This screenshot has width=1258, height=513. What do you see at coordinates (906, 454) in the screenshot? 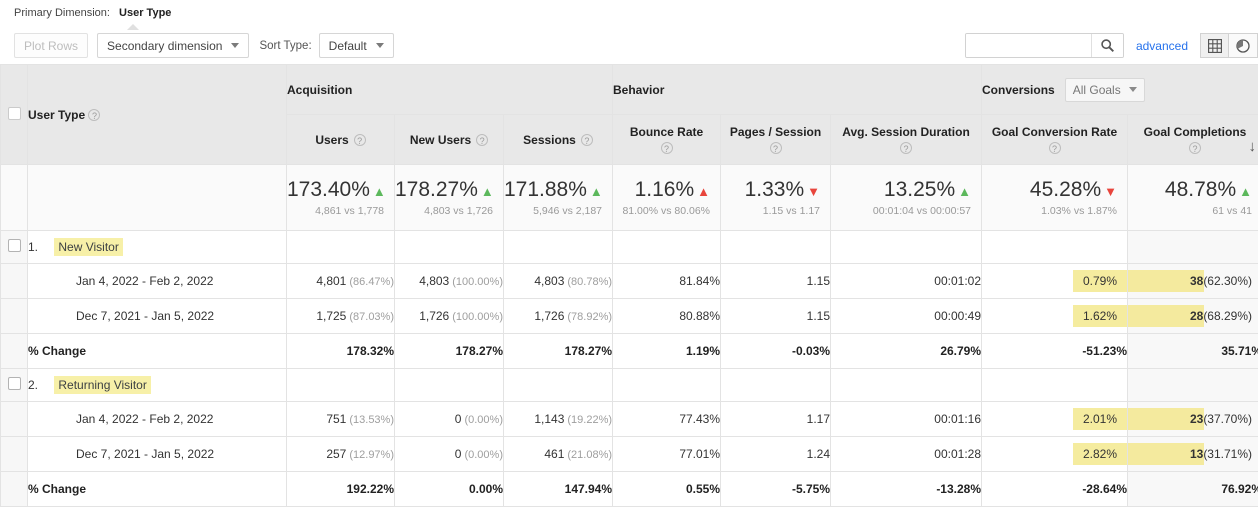
I see `cell-avg-session-duration: 00:01:28` at bounding box center [906, 454].